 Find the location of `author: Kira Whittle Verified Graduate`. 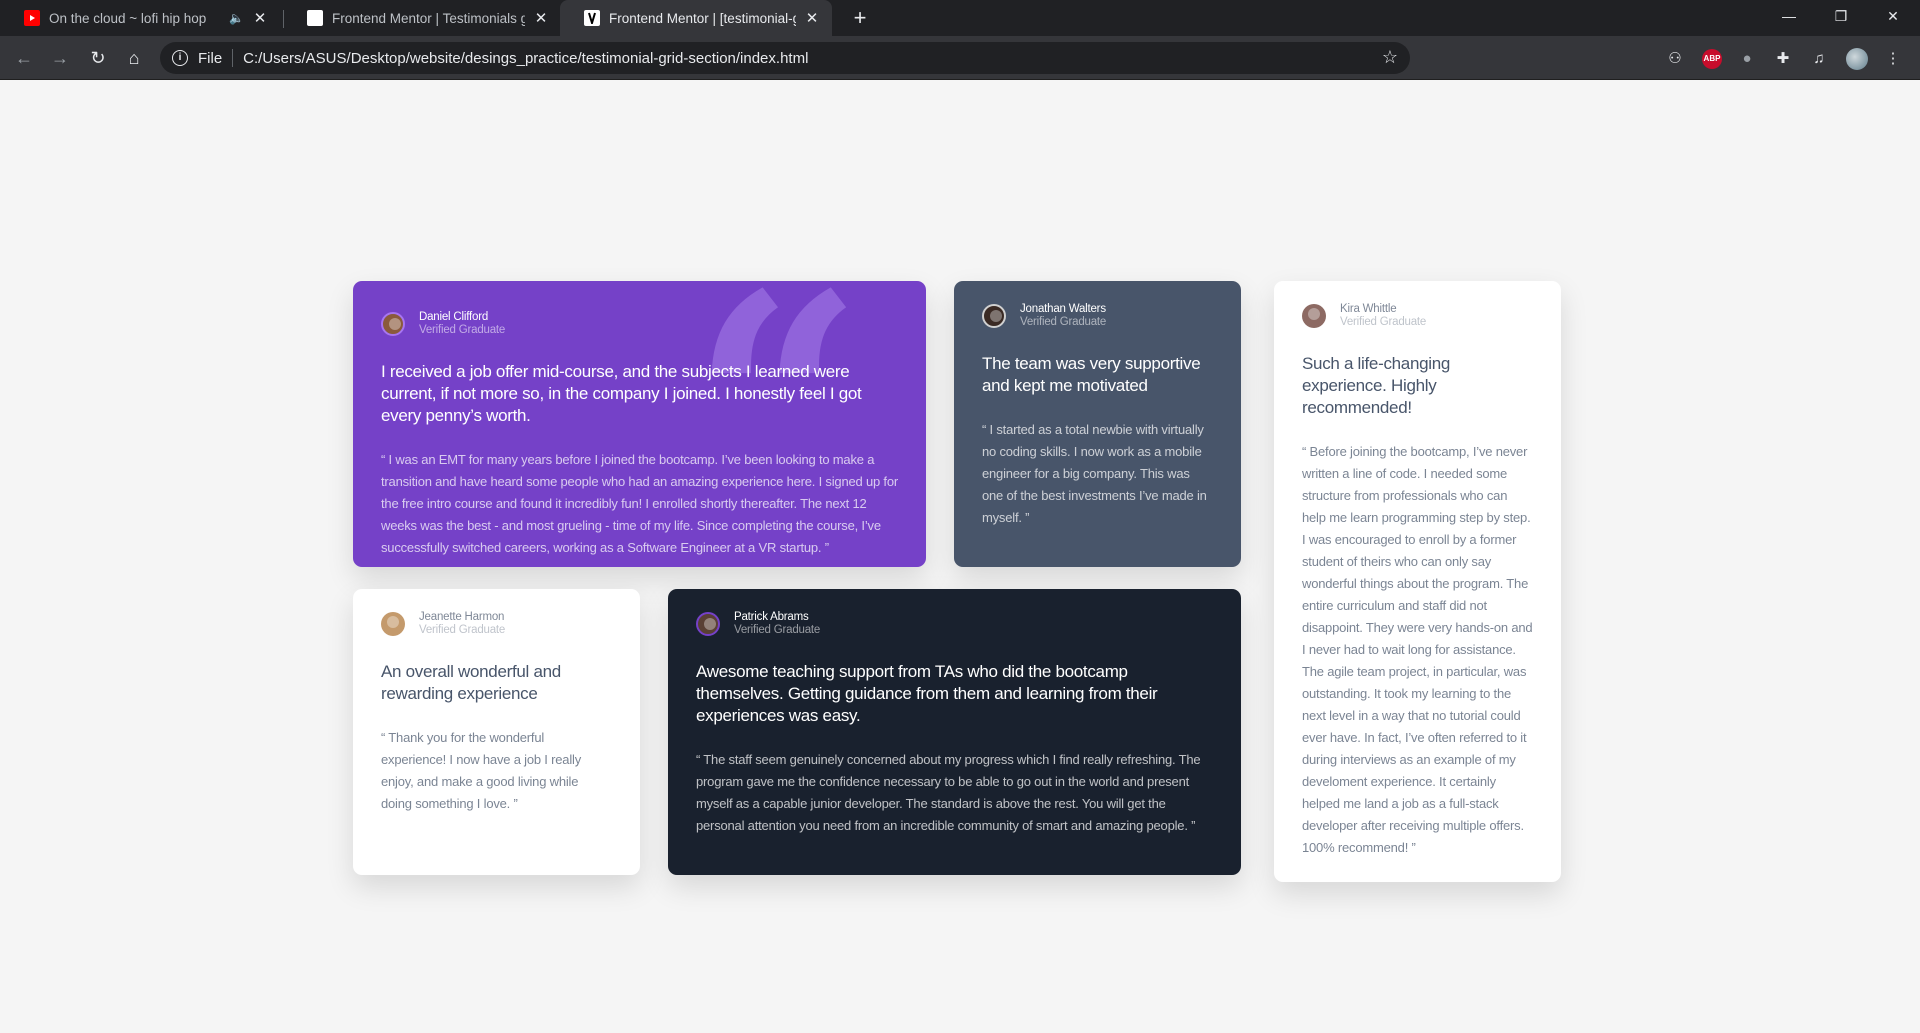

author: Kira Whittle Verified Graduate is located at coordinates (1417, 316).